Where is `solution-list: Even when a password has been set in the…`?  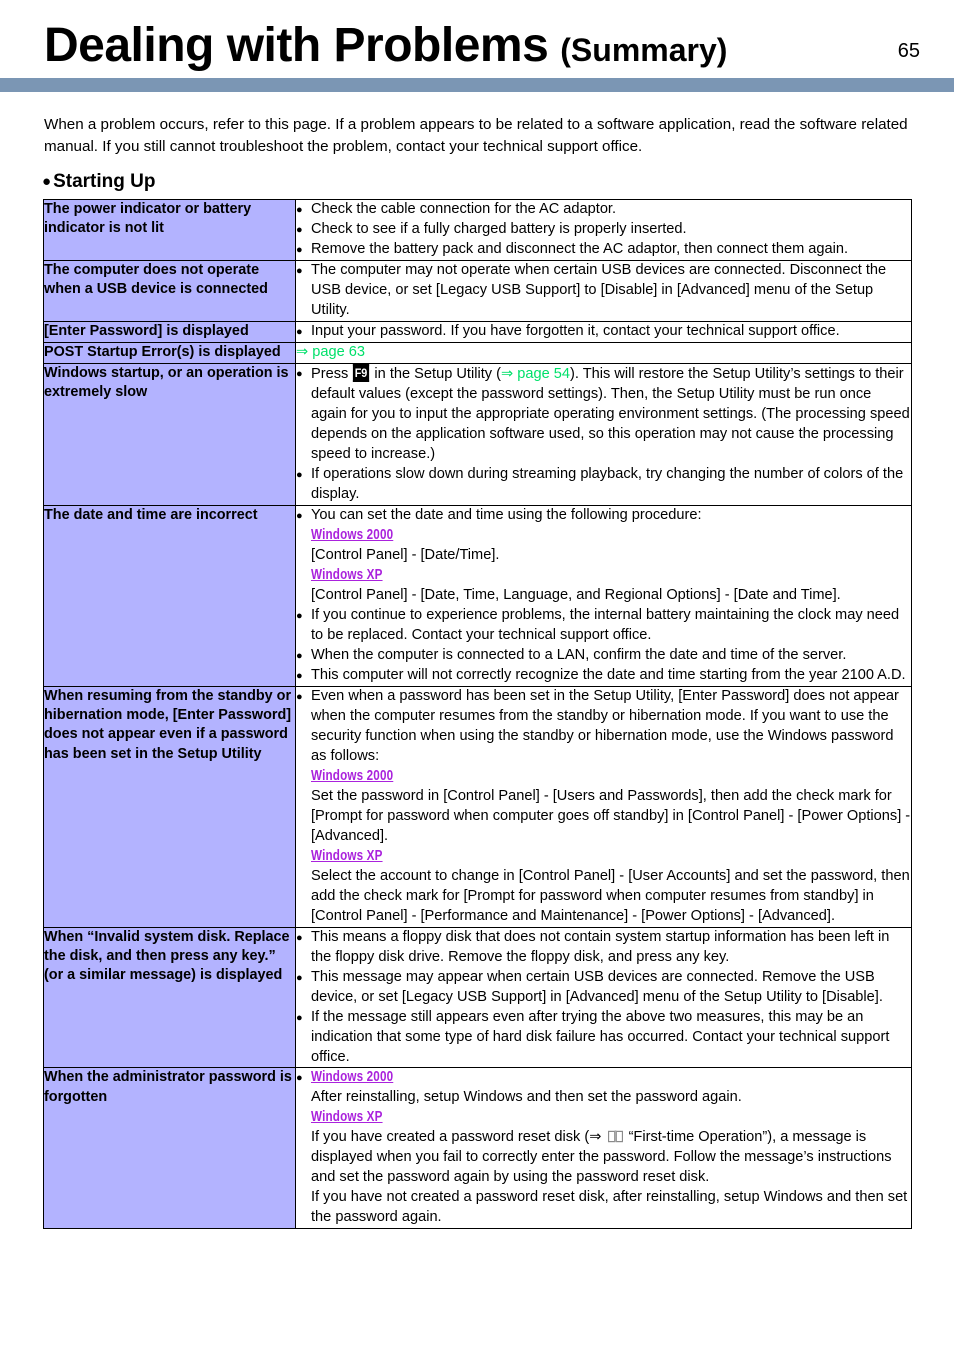 solution-list: Even when a password has been set in the… is located at coordinates (603, 807).